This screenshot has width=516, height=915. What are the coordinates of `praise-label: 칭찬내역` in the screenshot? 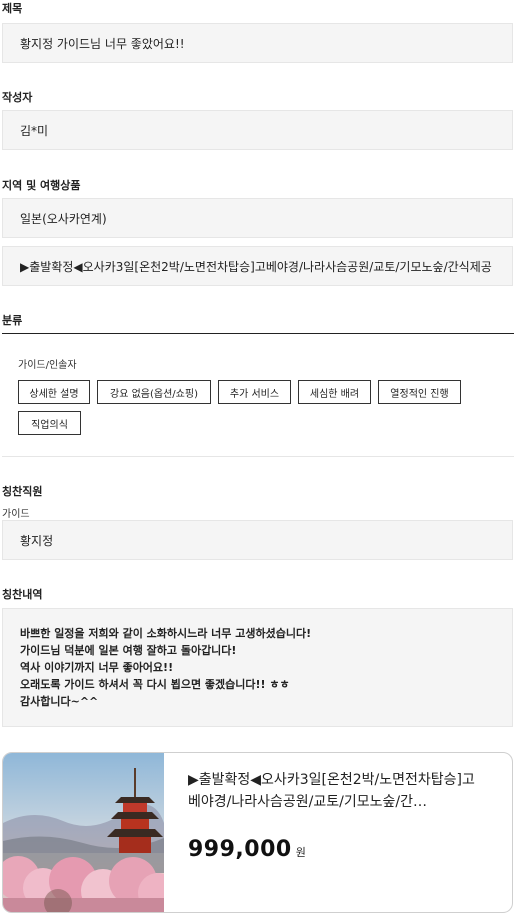 It's located at (22, 594).